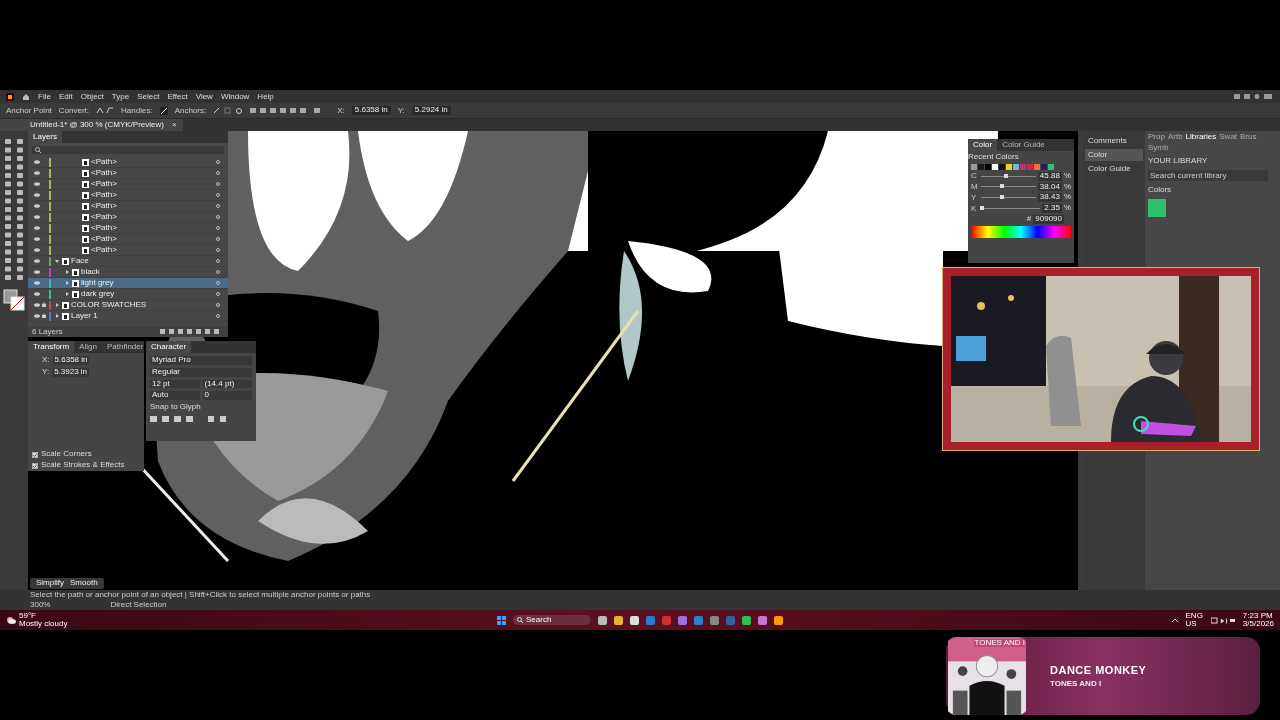 The width and height of the screenshot is (1280, 720). What do you see at coordinates (1212, 161) in the screenshot?
I see `library-heading: YOUR LIBRARY` at bounding box center [1212, 161].